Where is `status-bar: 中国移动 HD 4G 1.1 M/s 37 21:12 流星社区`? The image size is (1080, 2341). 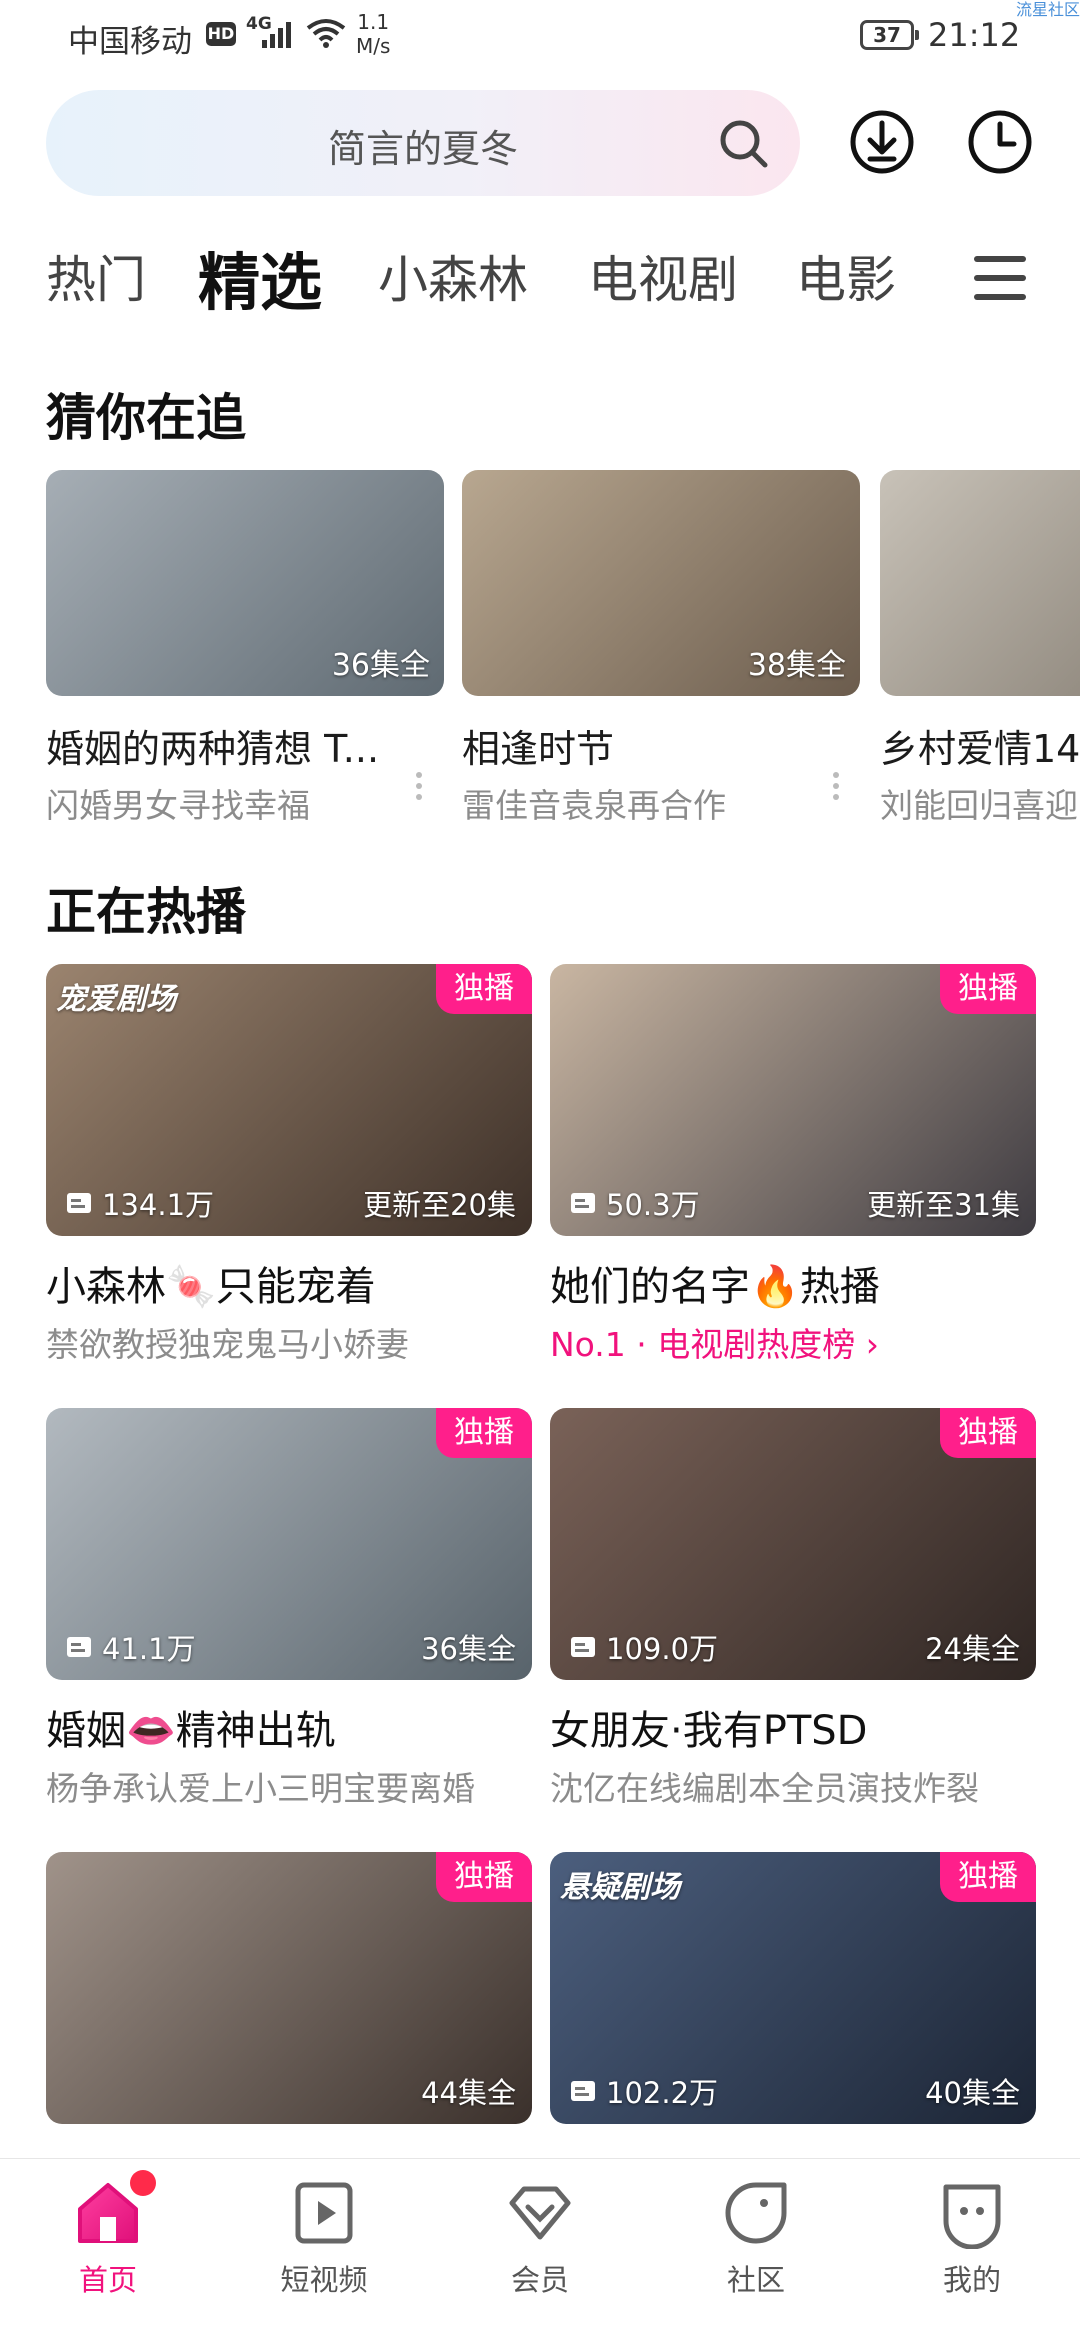
status-bar: 中国移动 HD 4G 1.1 M/s 37 21:12 流星社区 is located at coordinates (540, 40).